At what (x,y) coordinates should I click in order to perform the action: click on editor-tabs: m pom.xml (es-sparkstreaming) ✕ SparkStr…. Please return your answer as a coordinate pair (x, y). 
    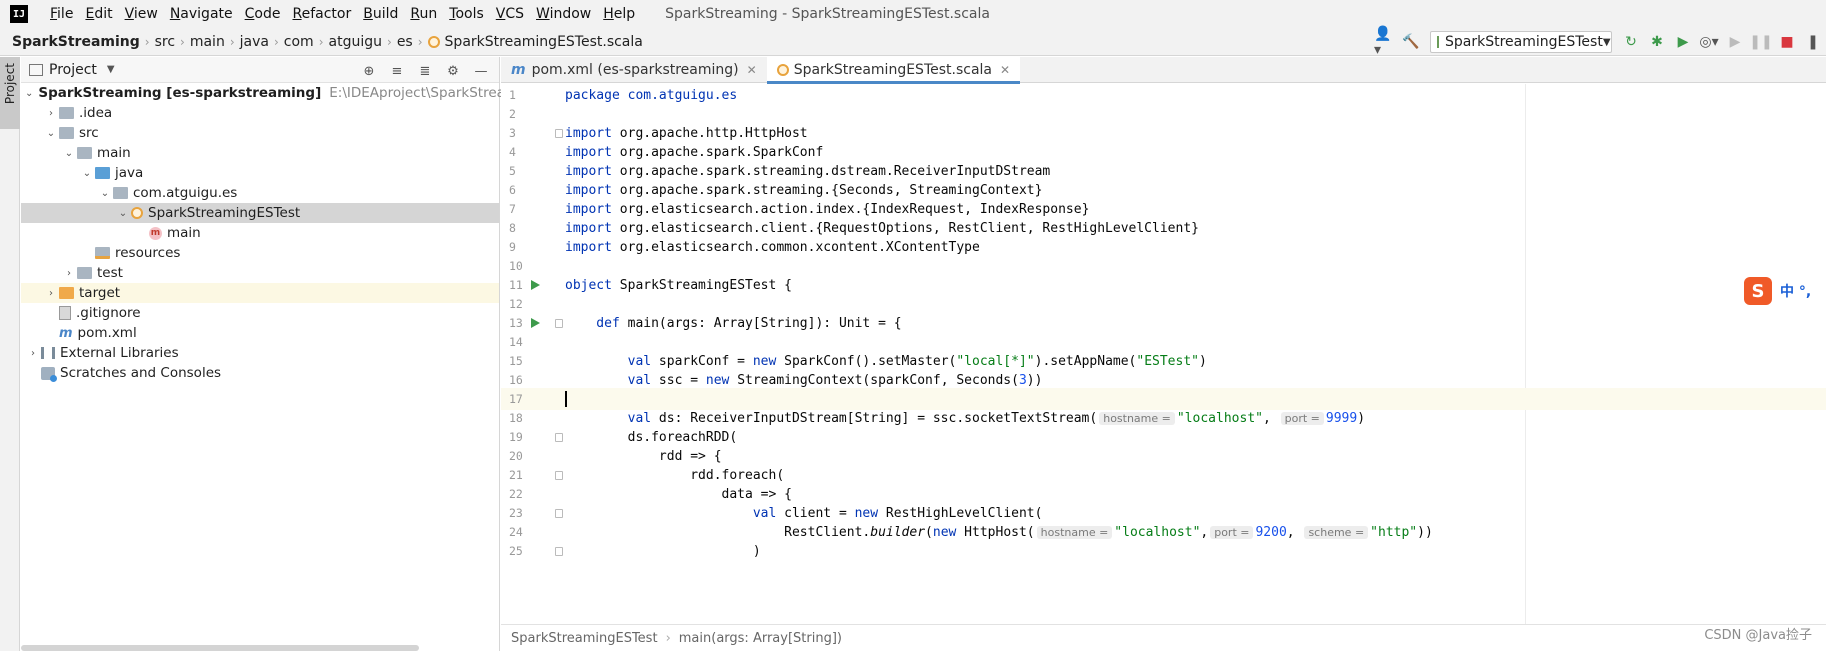
    Looking at the image, I should click on (1163, 70).